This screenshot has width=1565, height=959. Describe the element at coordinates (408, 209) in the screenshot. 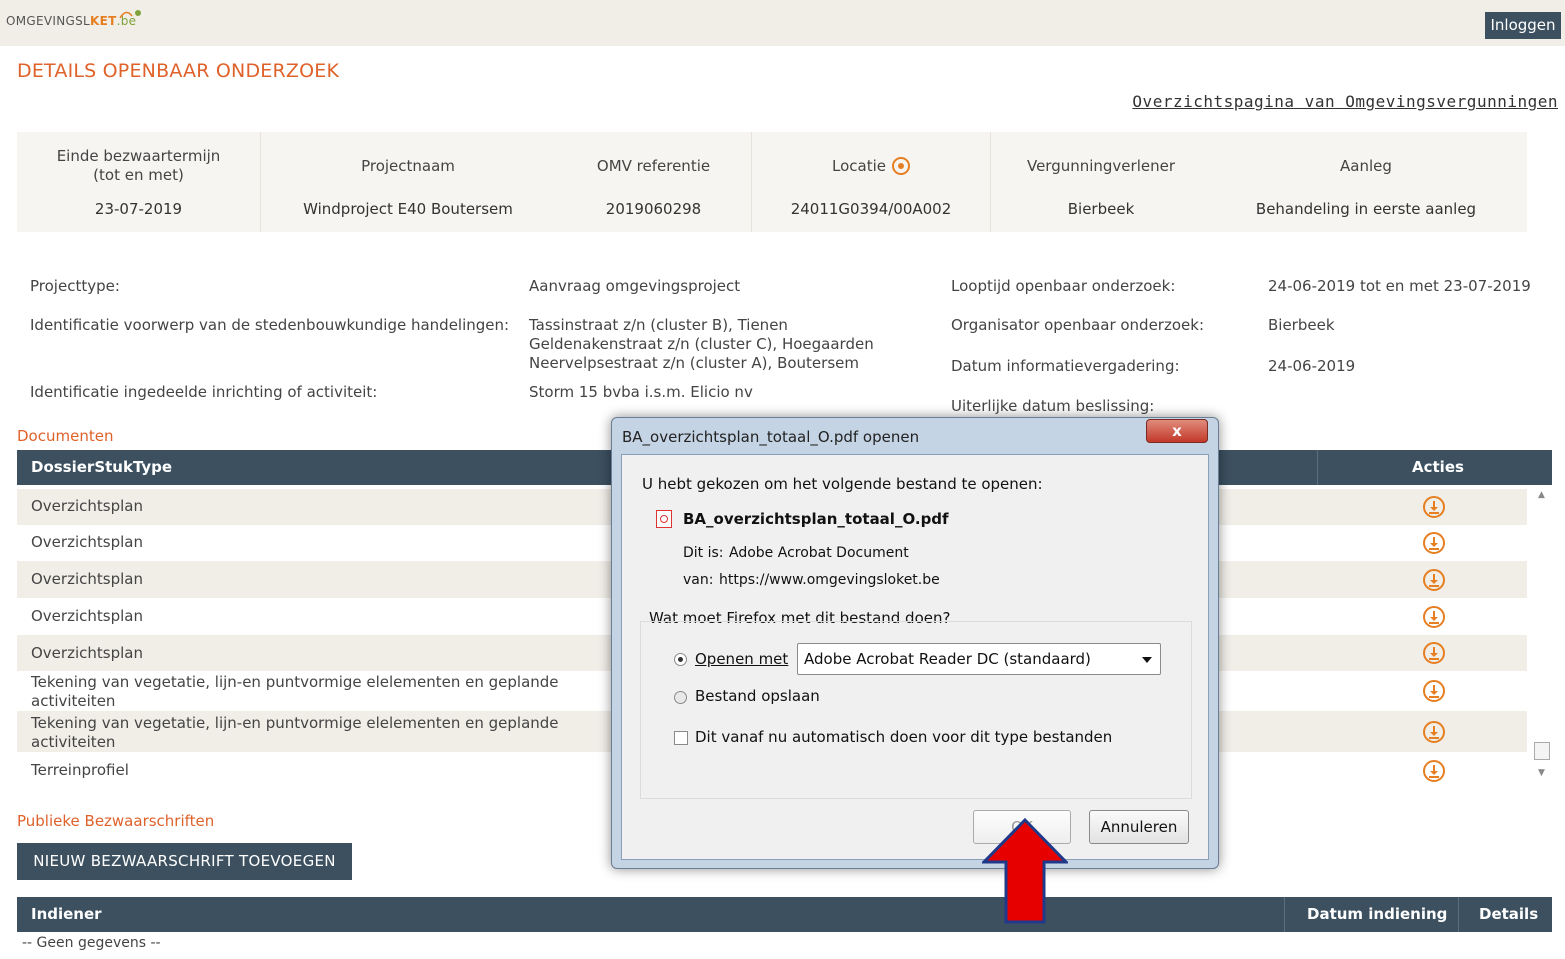

I see `summary-value: Windproject E40 Boutersem` at that location.